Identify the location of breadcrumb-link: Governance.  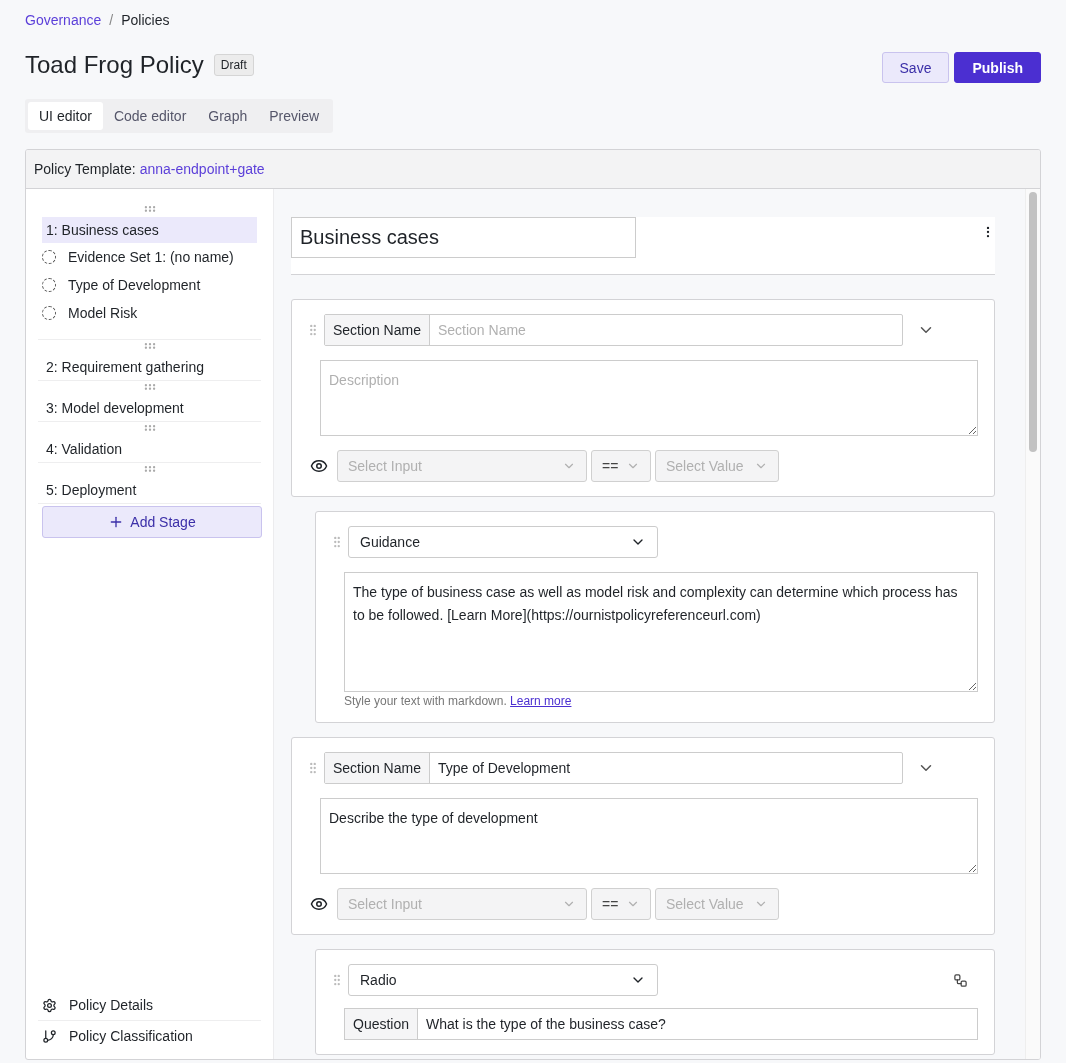
(63, 20).